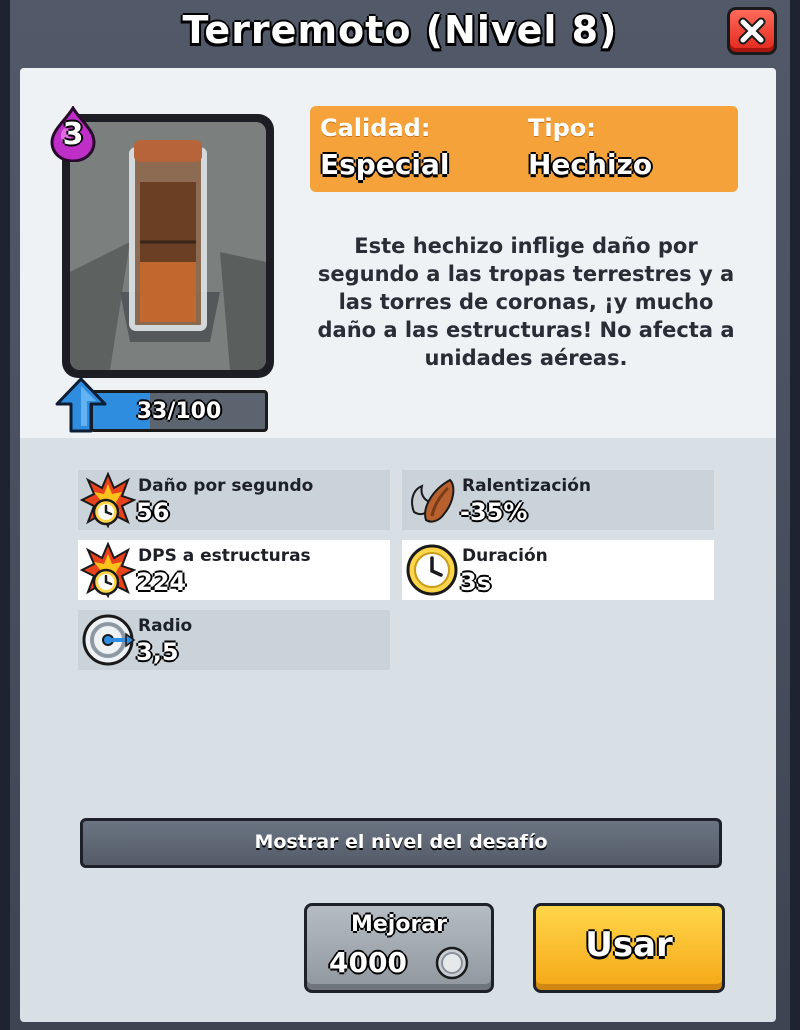  I want to click on close-button, so click(752, 31).